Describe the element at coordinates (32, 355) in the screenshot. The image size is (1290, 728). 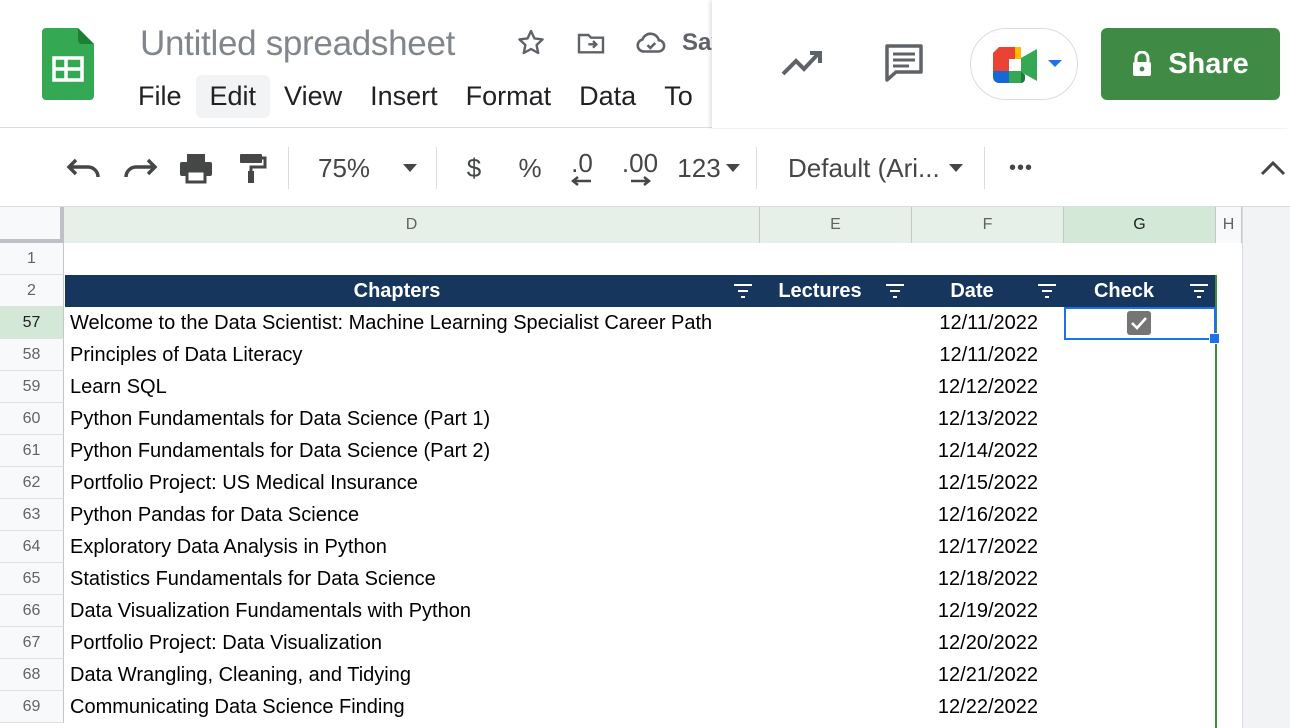
I see `row-number: 58` at that location.